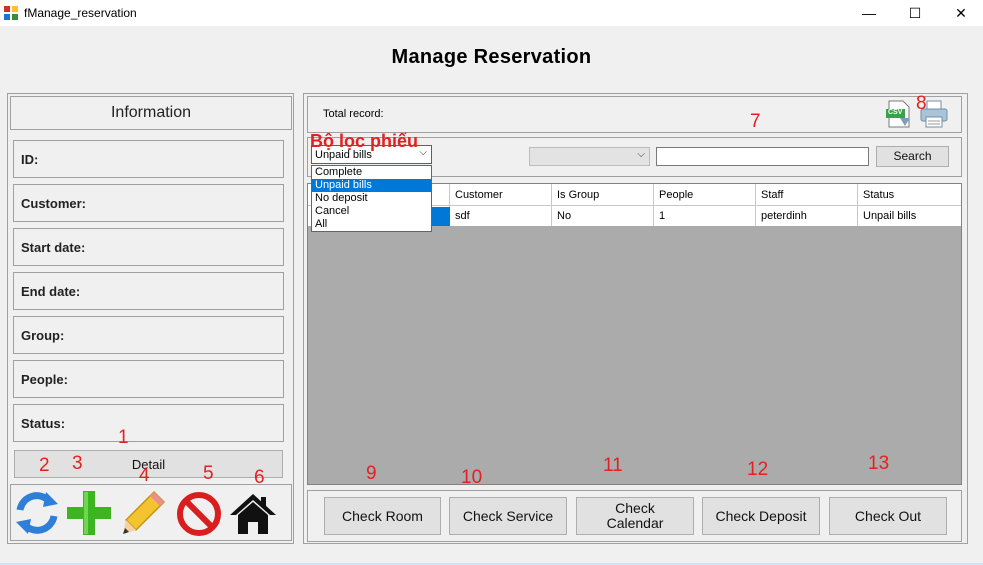  Describe the element at coordinates (635, 508) in the screenshot. I see `check-calendar-line1: Check` at that location.